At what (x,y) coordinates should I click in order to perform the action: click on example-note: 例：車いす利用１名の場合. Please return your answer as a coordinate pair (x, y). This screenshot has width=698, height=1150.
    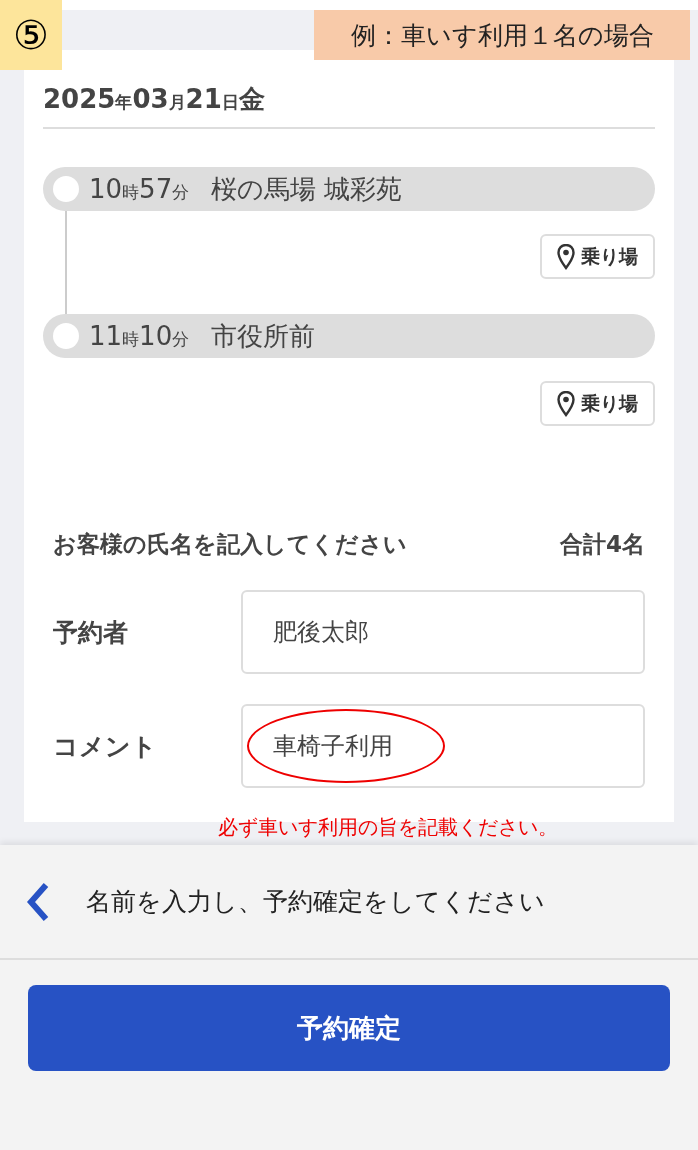
    Looking at the image, I should click on (502, 35).